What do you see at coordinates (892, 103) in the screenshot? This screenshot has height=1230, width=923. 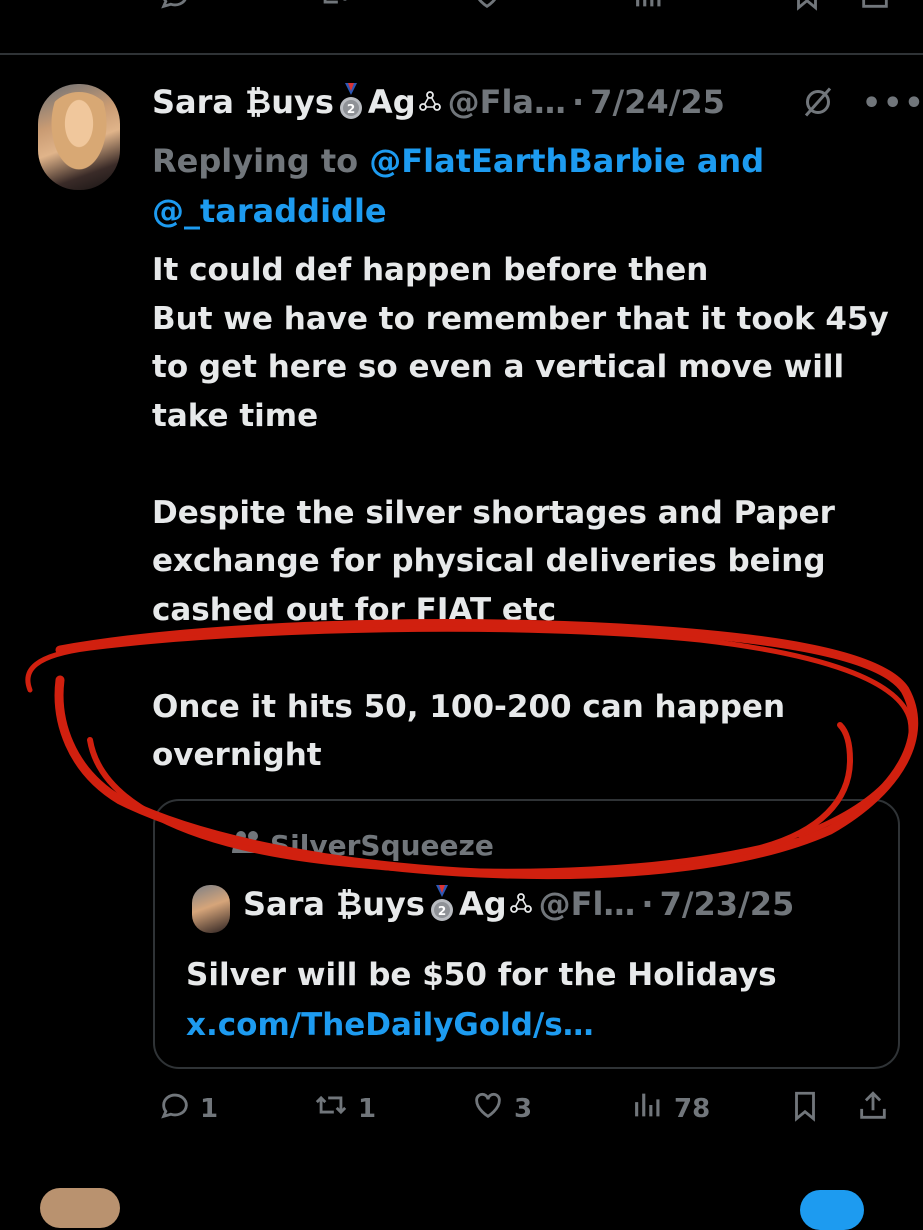 I see `more-icon: •••` at bounding box center [892, 103].